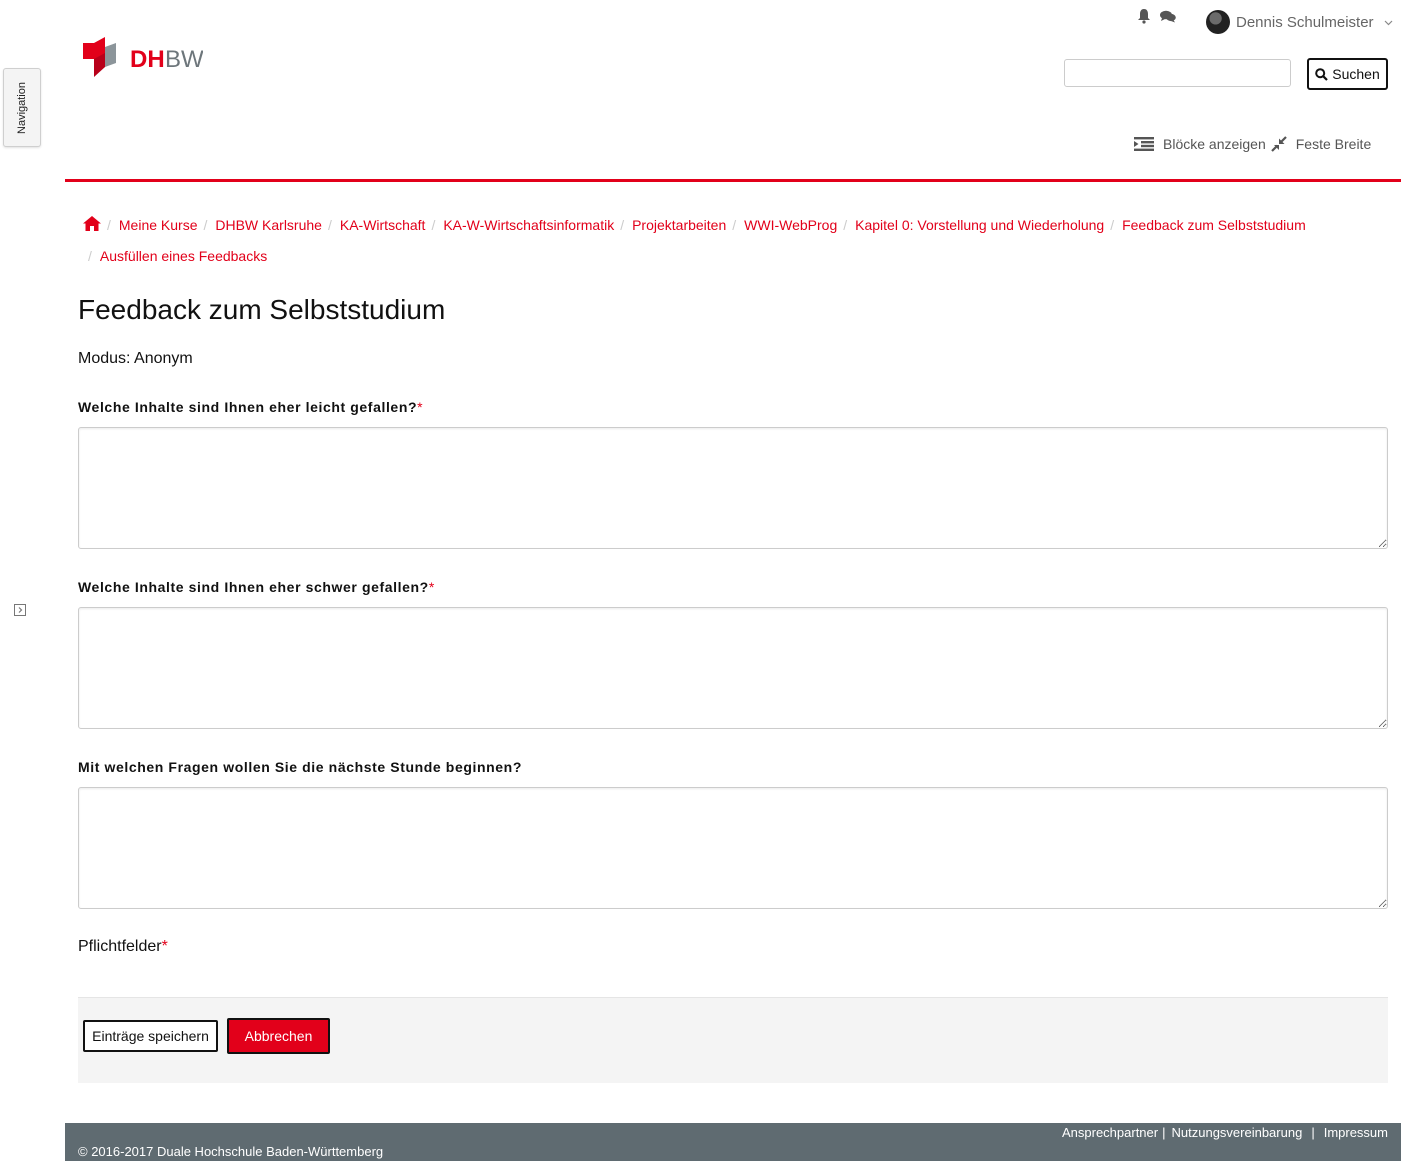 The image size is (1426, 1161). What do you see at coordinates (679, 225) in the screenshot?
I see `breadcrumb-item-projektarbeiten: Projektarbeiten` at bounding box center [679, 225].